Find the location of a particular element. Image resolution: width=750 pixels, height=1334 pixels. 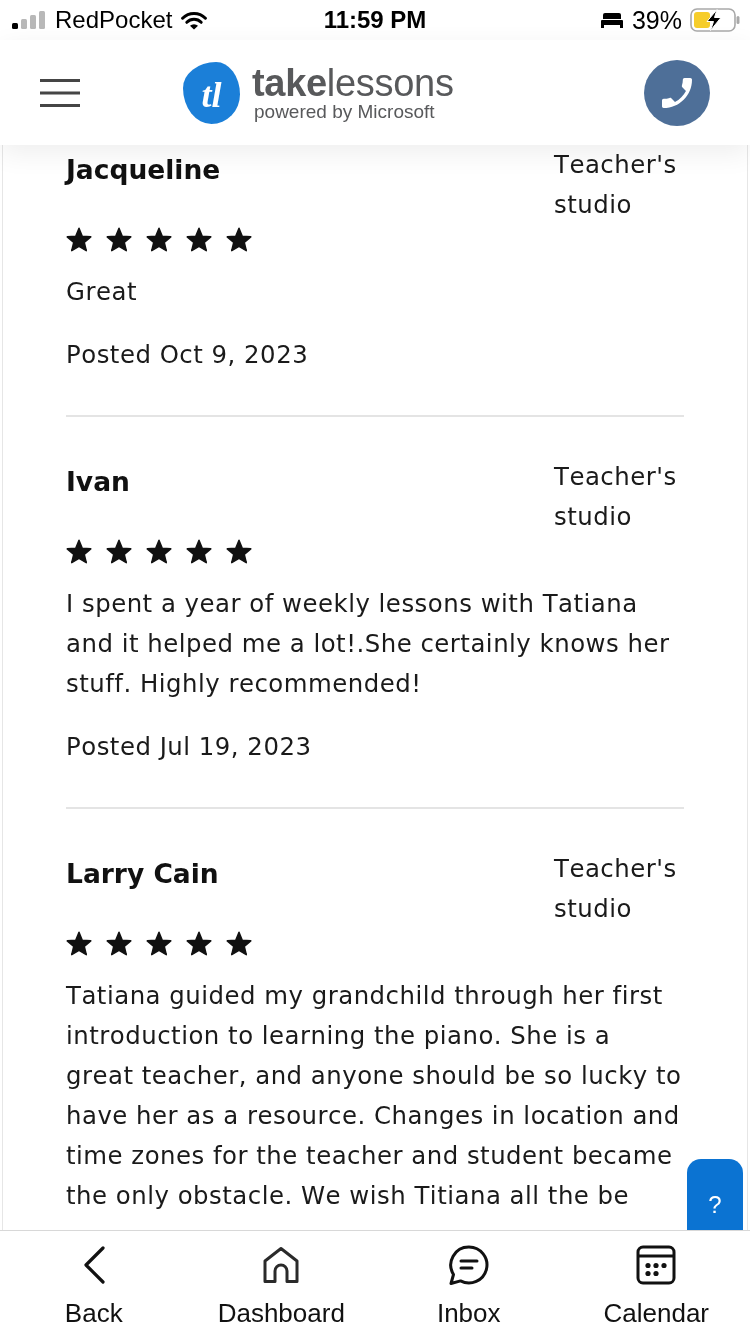

home-icon is located at coordinates (281, 1265).